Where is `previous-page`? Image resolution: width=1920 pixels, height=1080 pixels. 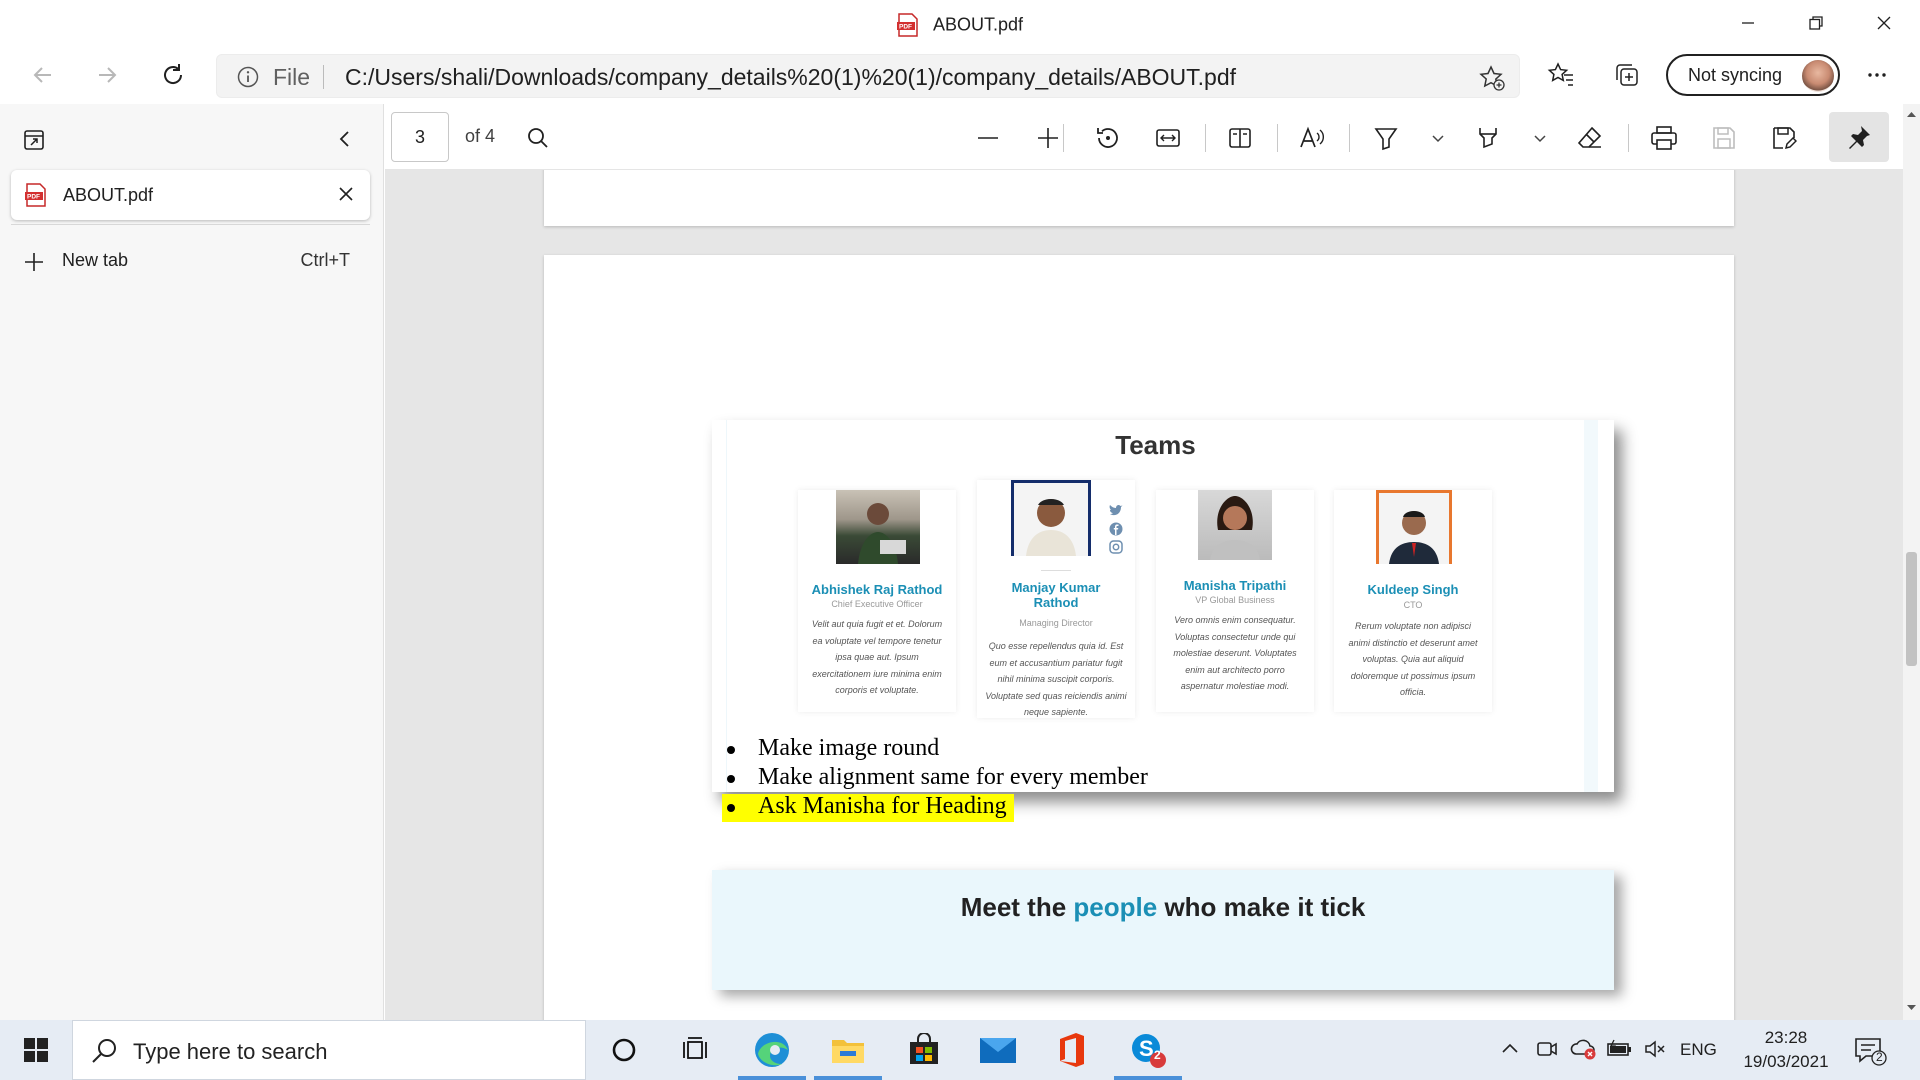
previous-page is located at coordinates (1139, 198).